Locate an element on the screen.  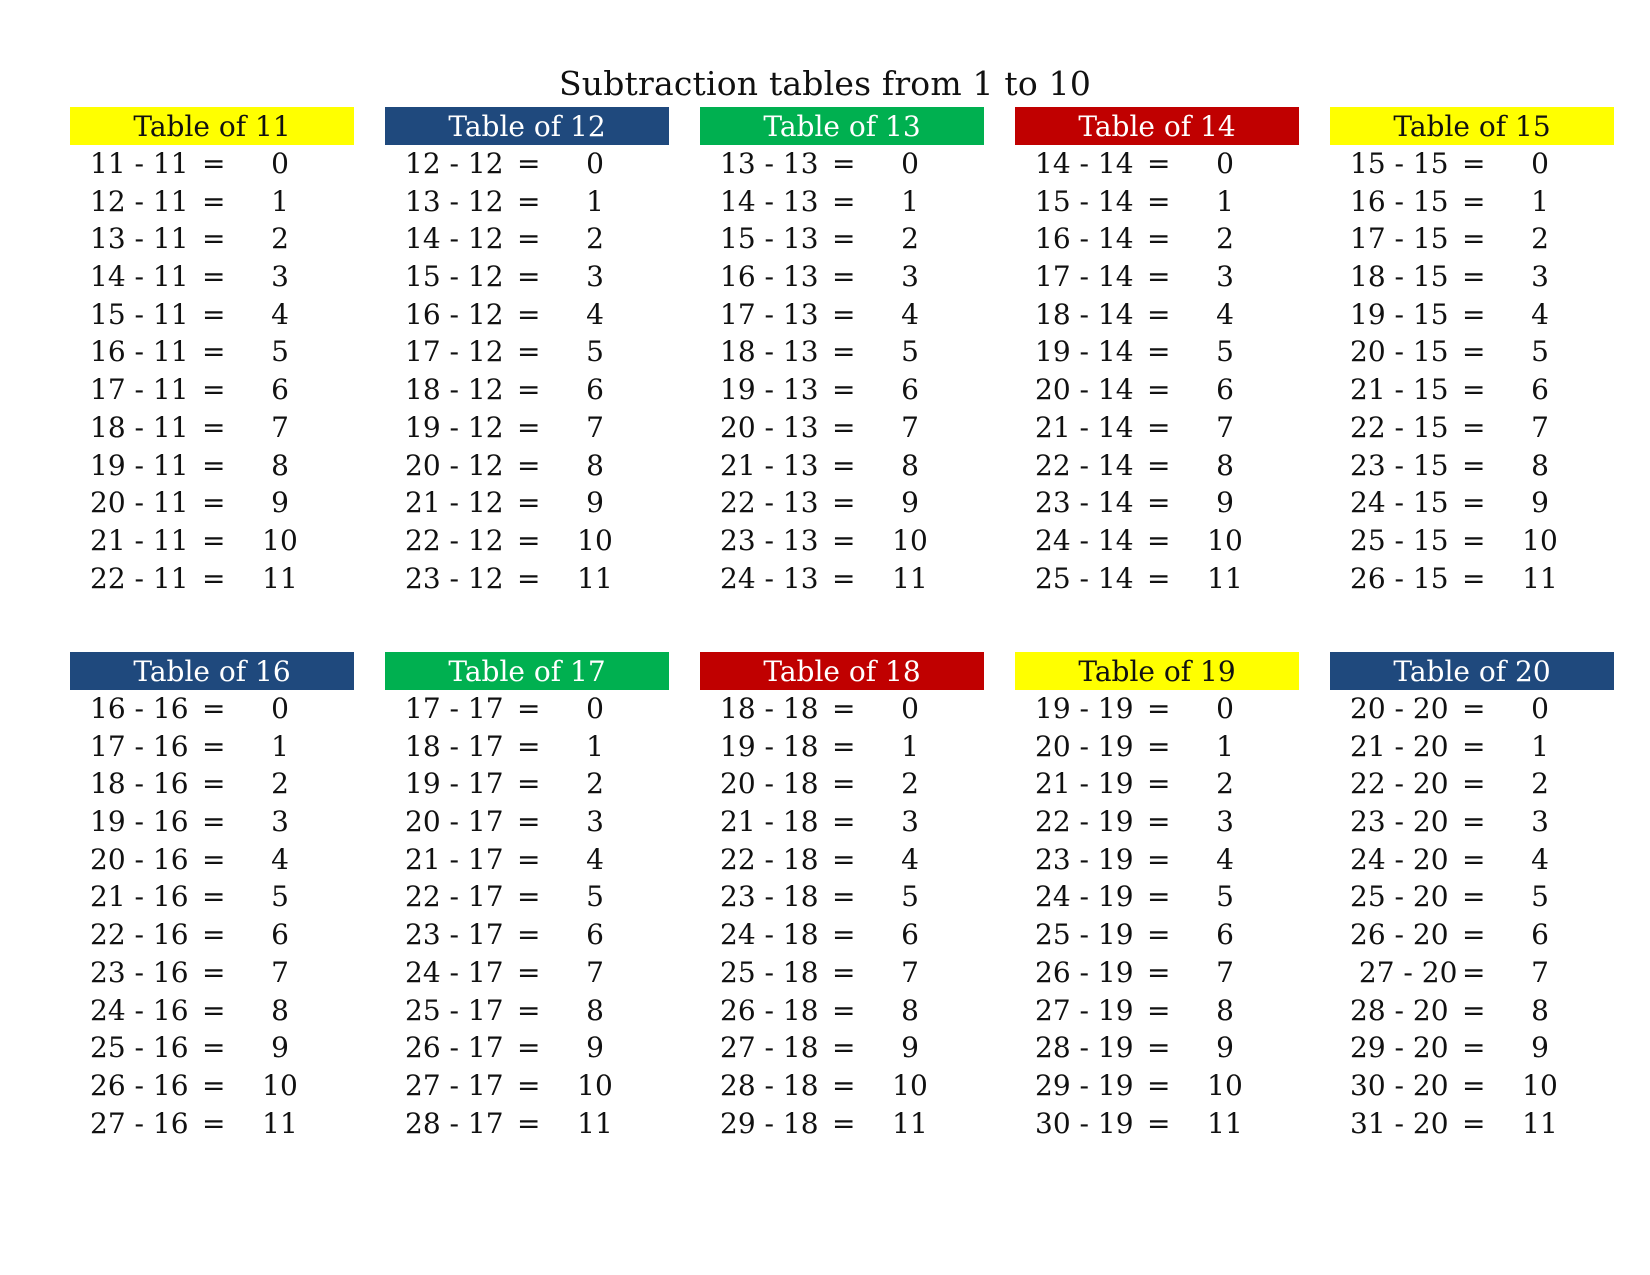
table-row: 22 - 11 = 11 is located at coordinates (212, 579).